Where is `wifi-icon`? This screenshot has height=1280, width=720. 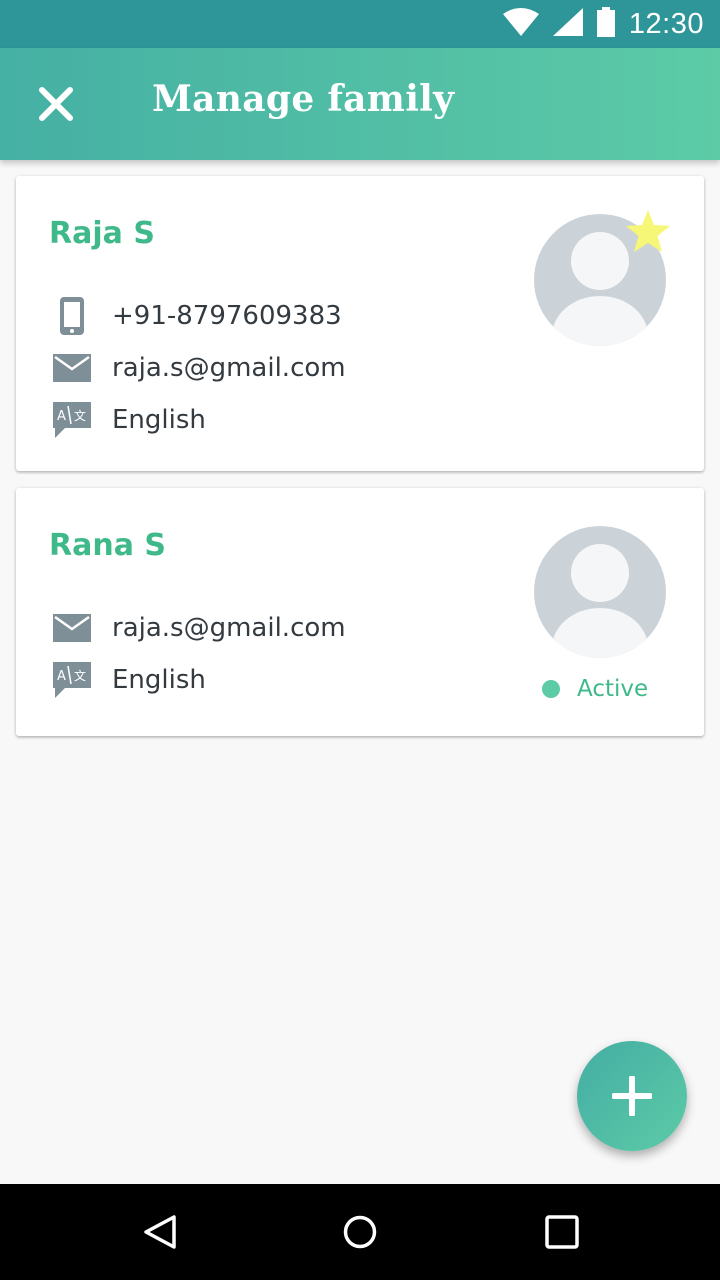 wifi-icon is located at coordinates (520, 24).